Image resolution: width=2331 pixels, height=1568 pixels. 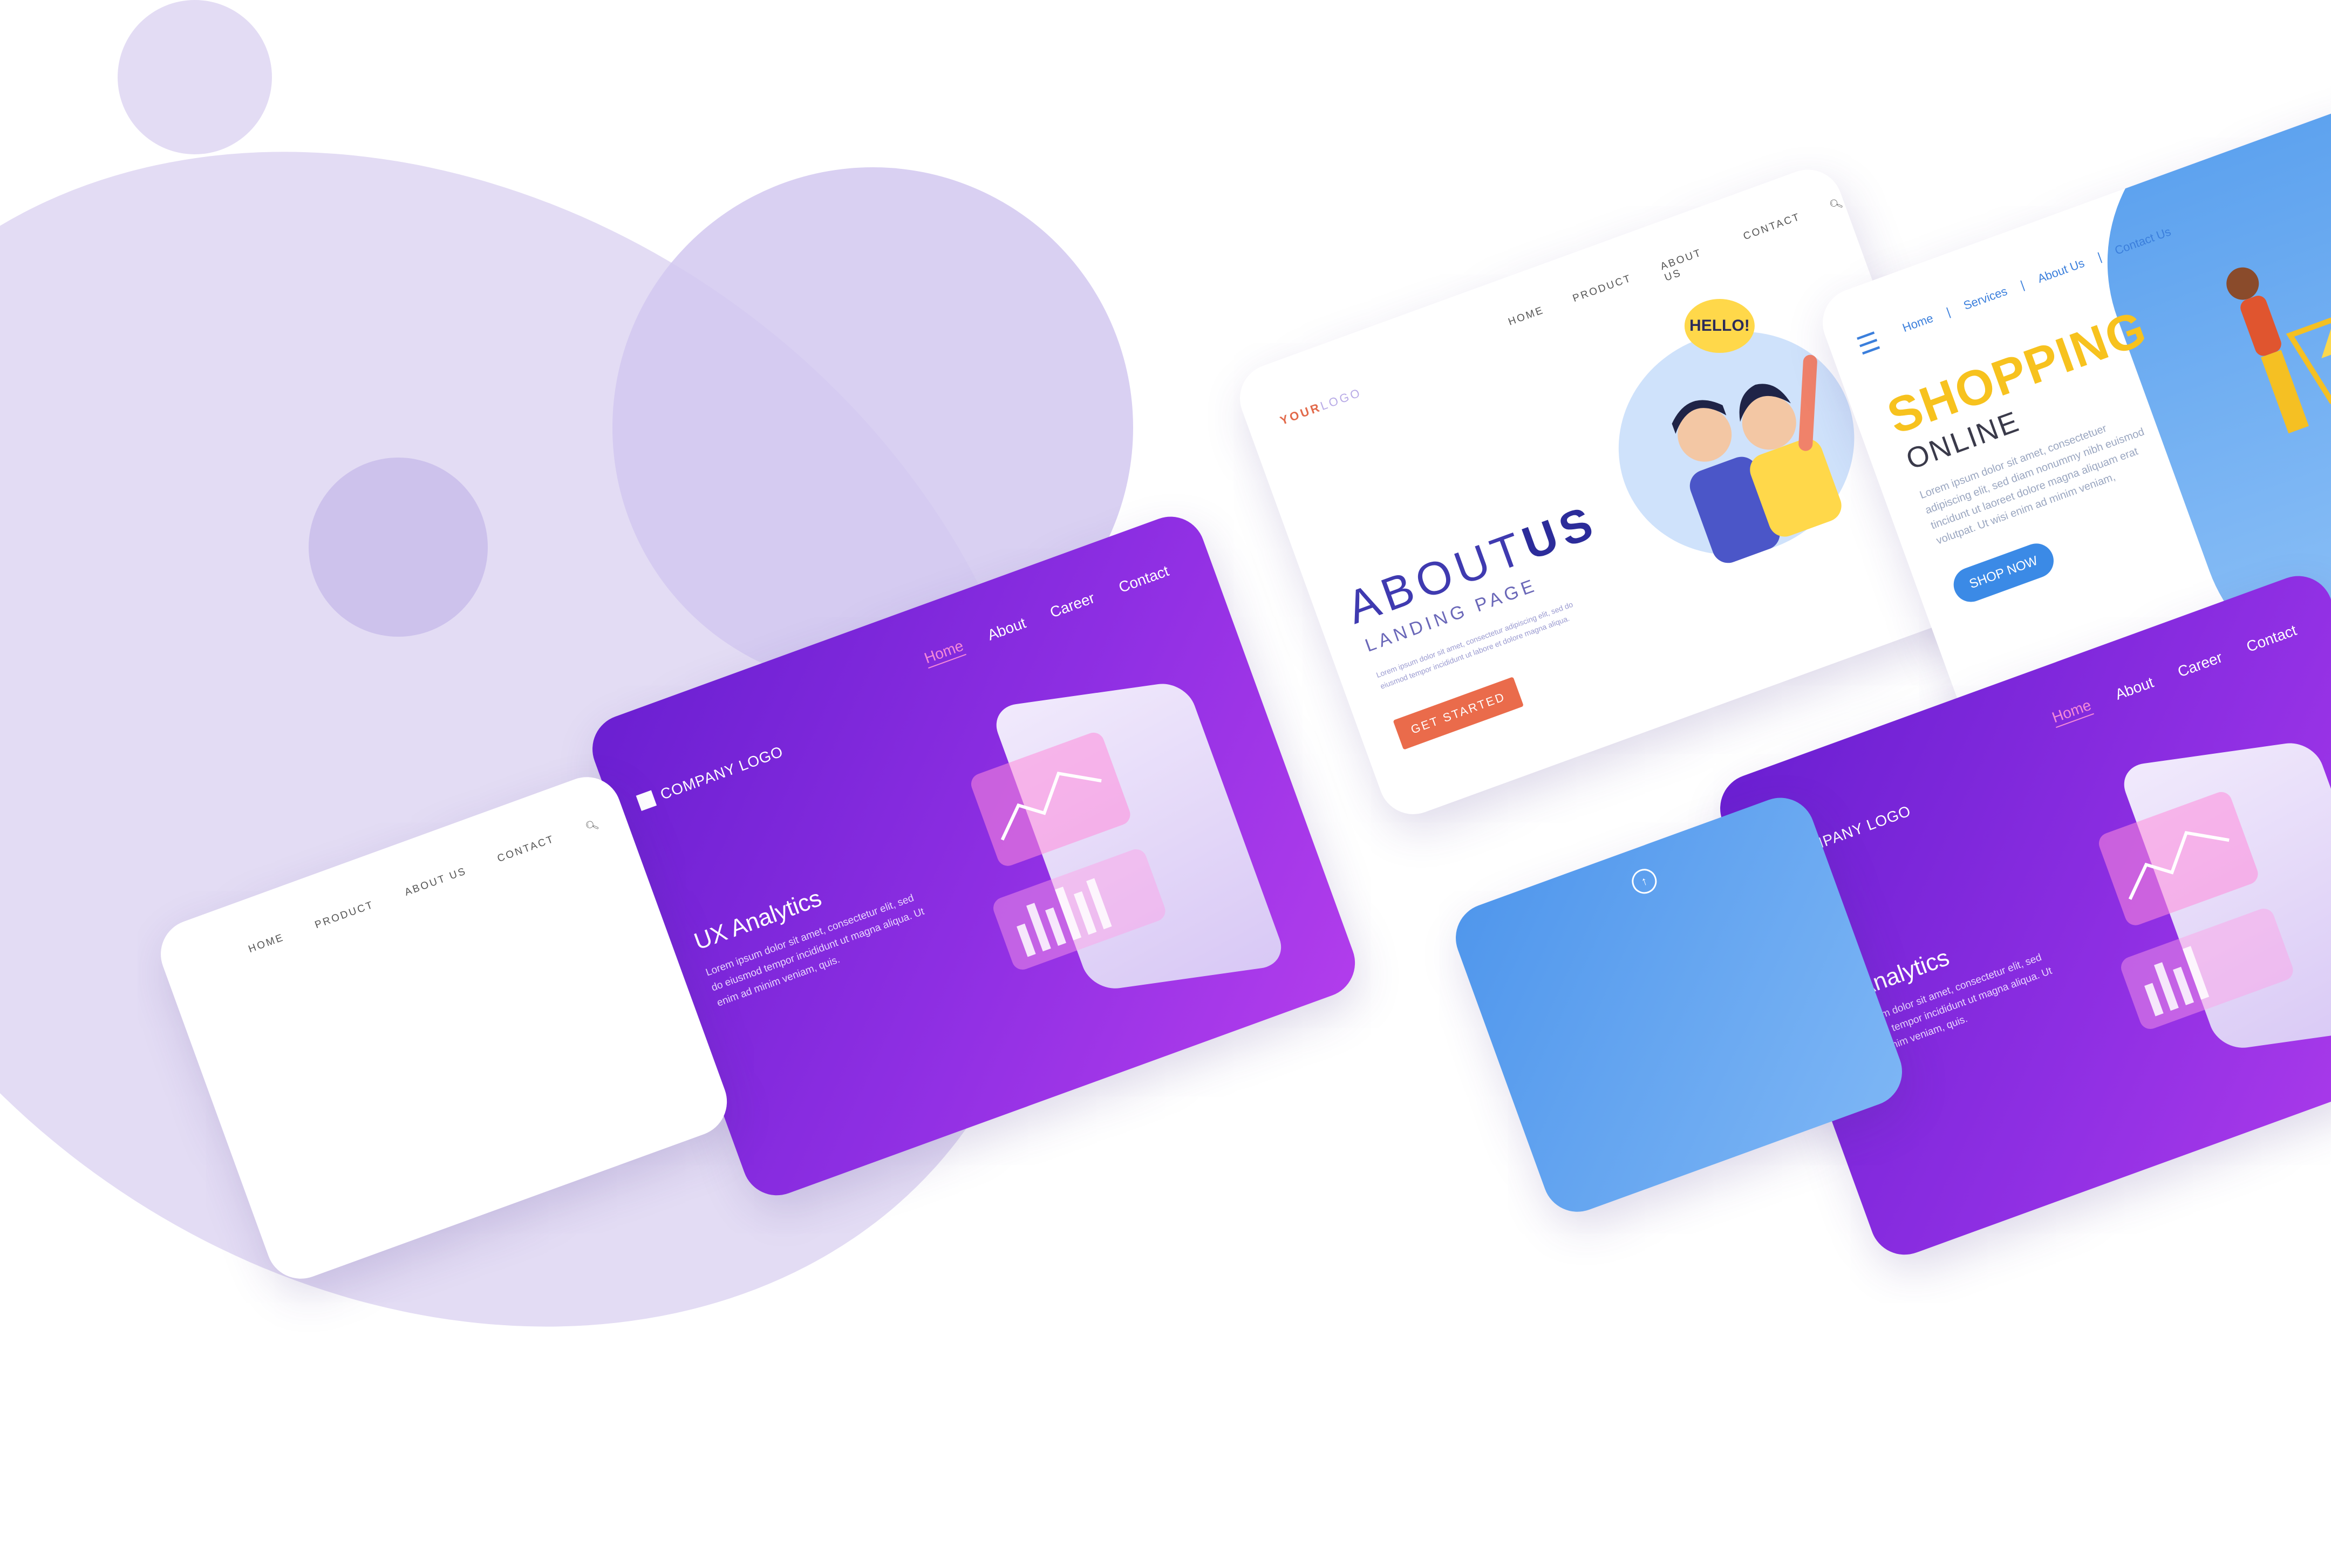 What do you see at coordinates (436, 882) in the screenshot?
I see `bottom-nav-about: ABOUT US` at bounding box center [436, 882].